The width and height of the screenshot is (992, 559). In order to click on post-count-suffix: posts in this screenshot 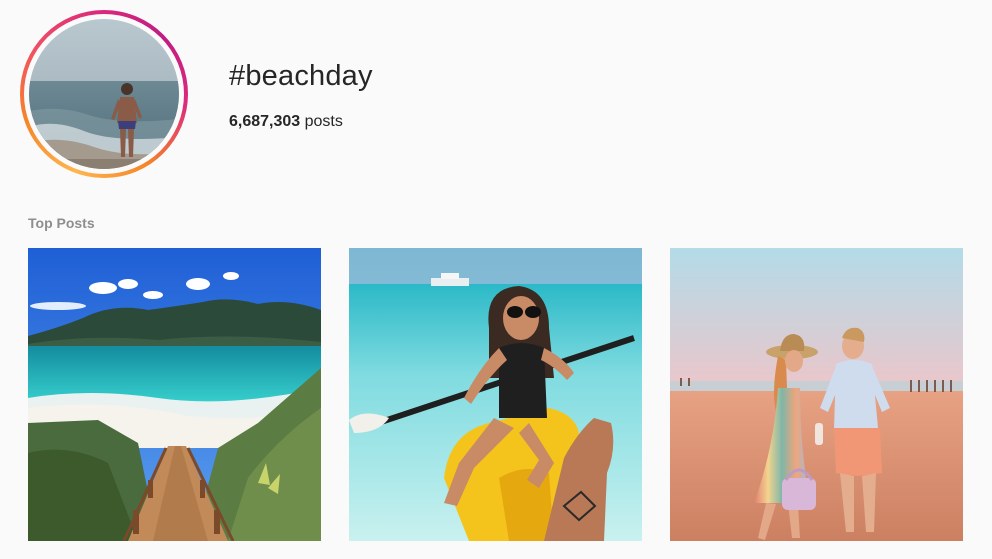, I will do `click(321, 121)`.